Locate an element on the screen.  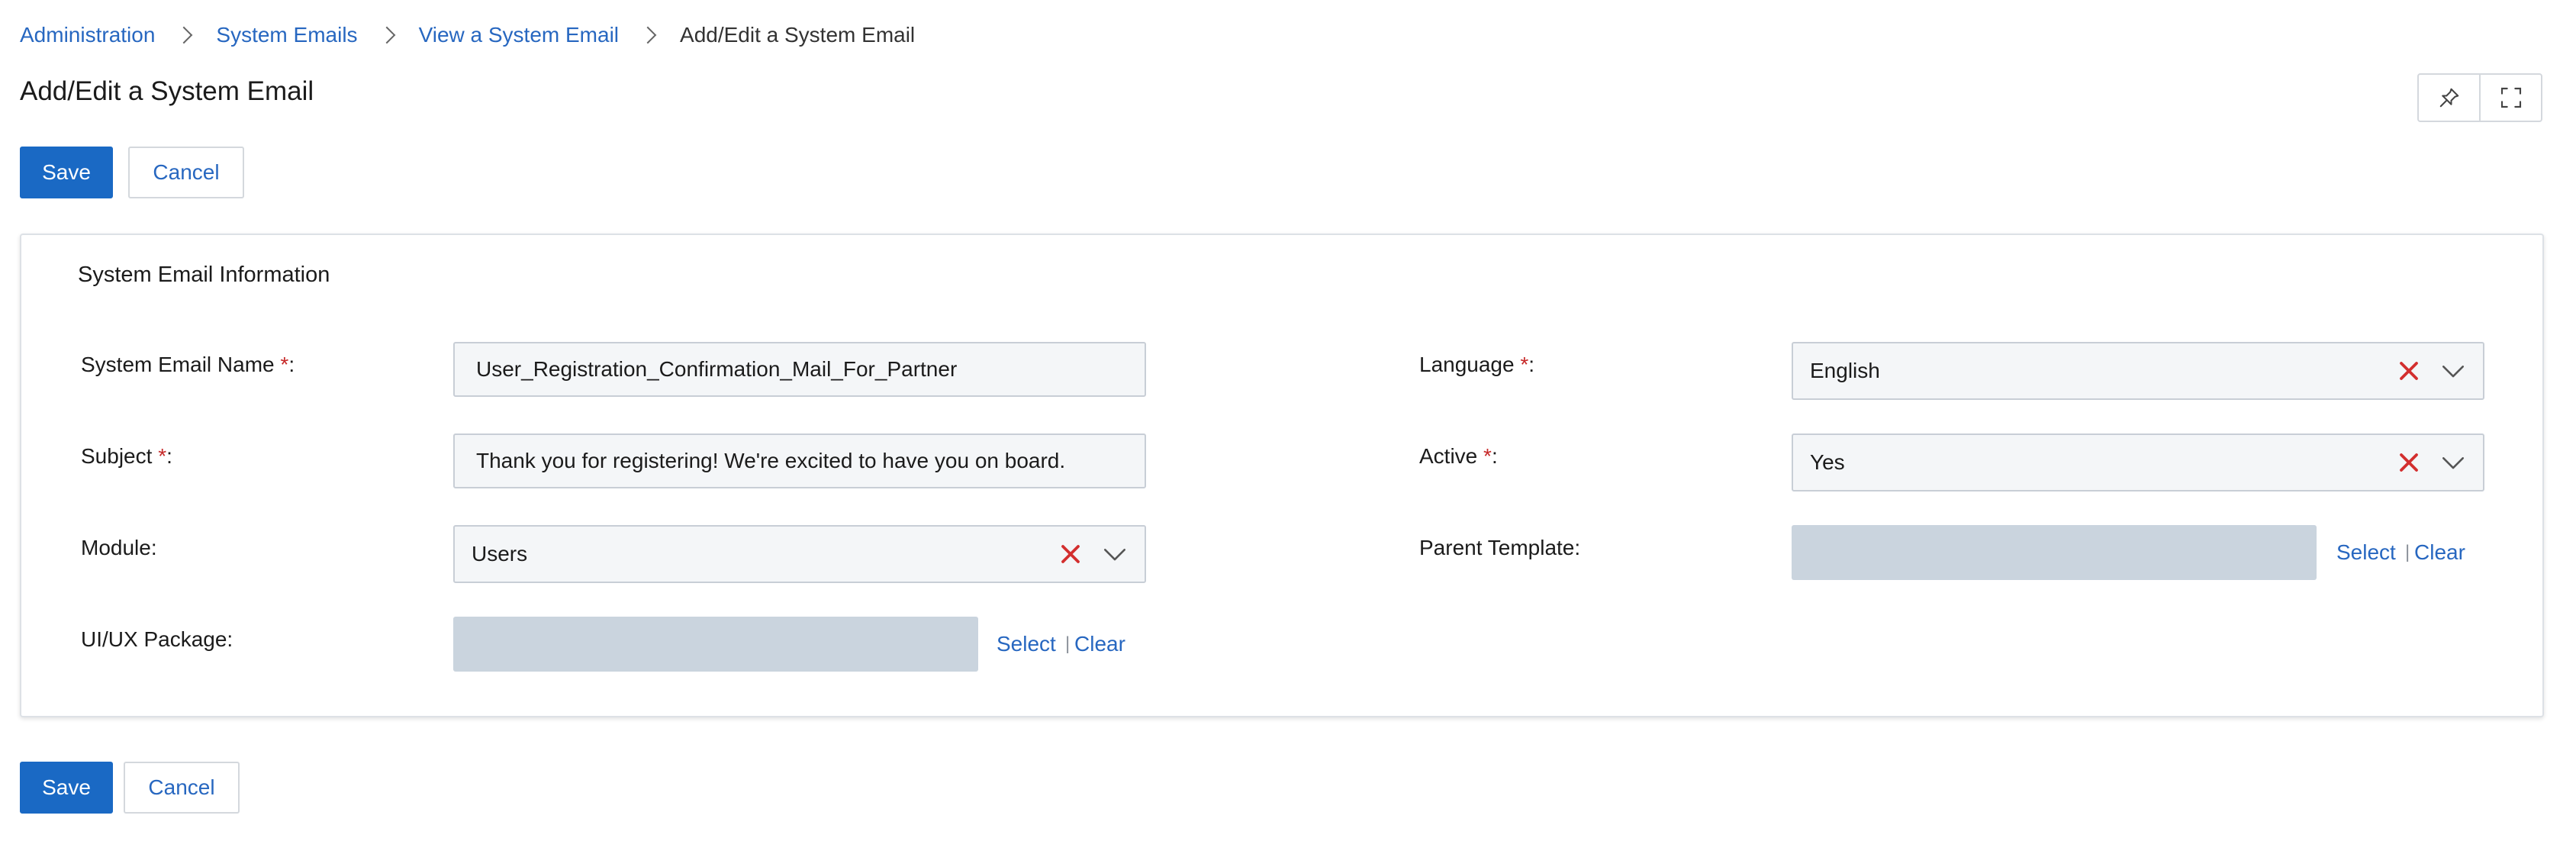
subject-label: Subject *: is located at coordinates (126, 456).